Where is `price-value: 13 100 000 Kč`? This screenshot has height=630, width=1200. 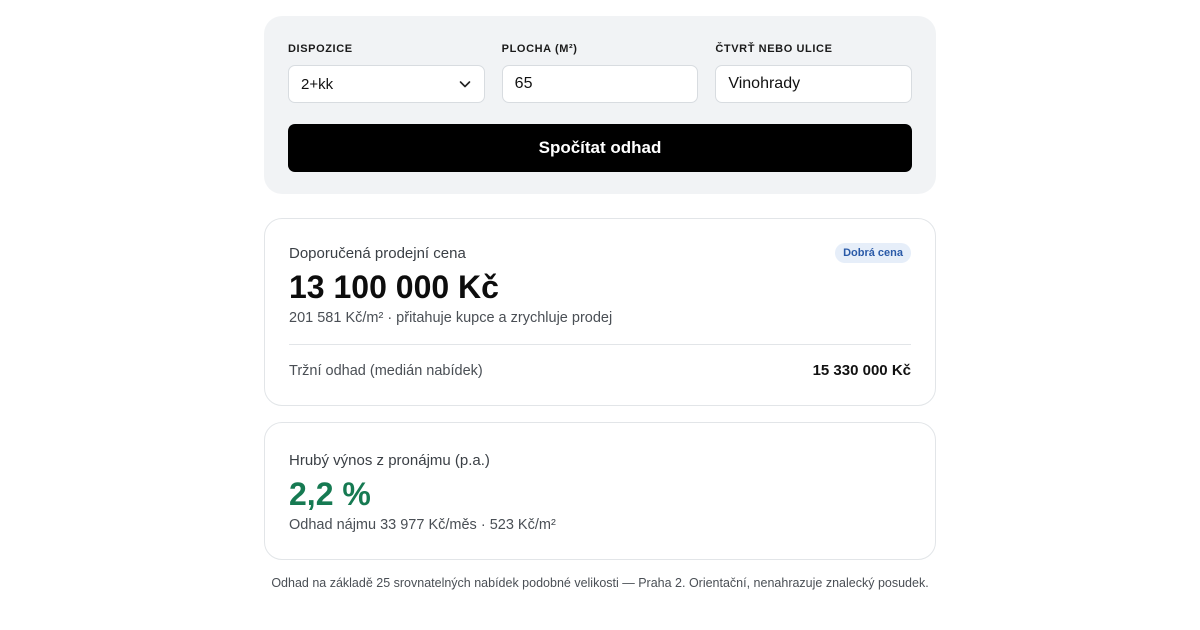
price-value: 13 100 000 Kč is located at coordinates (394, 287).